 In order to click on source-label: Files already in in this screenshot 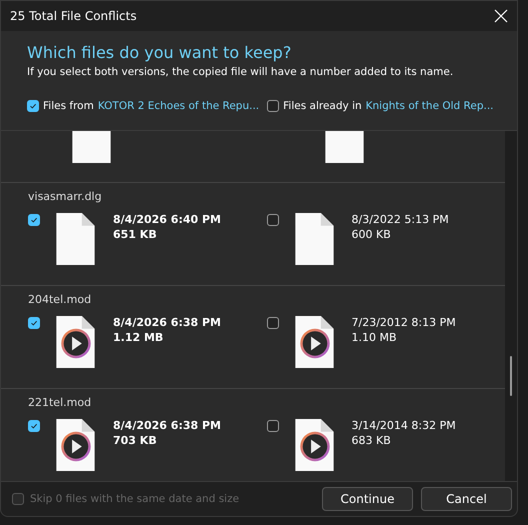, I will do `click(322, 106)`.